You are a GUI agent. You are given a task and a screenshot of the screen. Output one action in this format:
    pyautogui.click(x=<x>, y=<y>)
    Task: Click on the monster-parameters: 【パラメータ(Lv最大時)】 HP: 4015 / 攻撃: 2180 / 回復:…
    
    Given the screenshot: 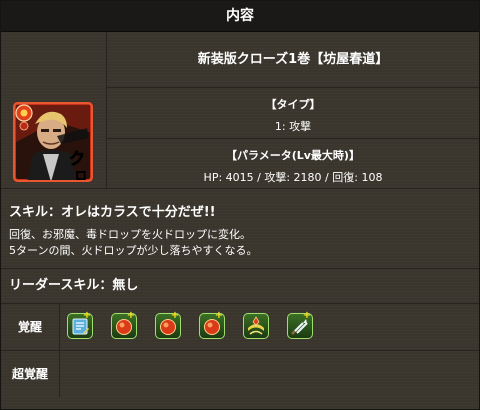 What is the action you would take?
    pyautogui.click(x=293, y=163)
    